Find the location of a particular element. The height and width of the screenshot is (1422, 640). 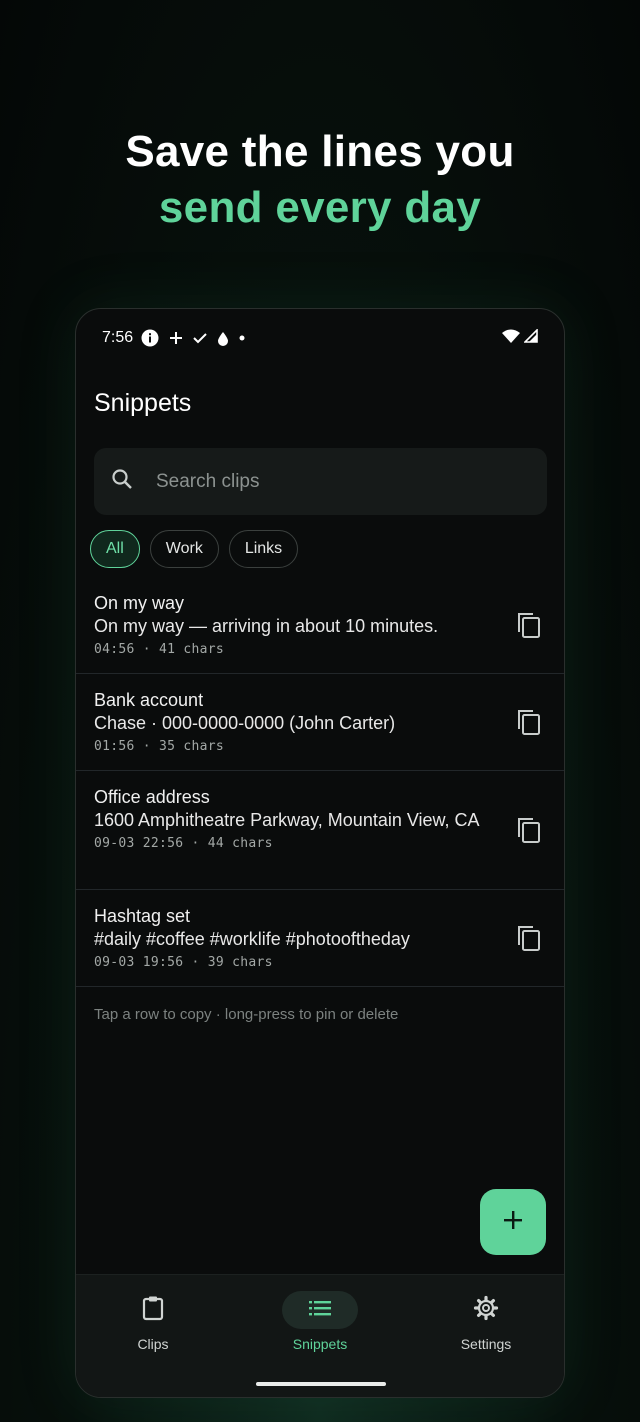

add-snippet-button is located at coordinates (513, 1222).